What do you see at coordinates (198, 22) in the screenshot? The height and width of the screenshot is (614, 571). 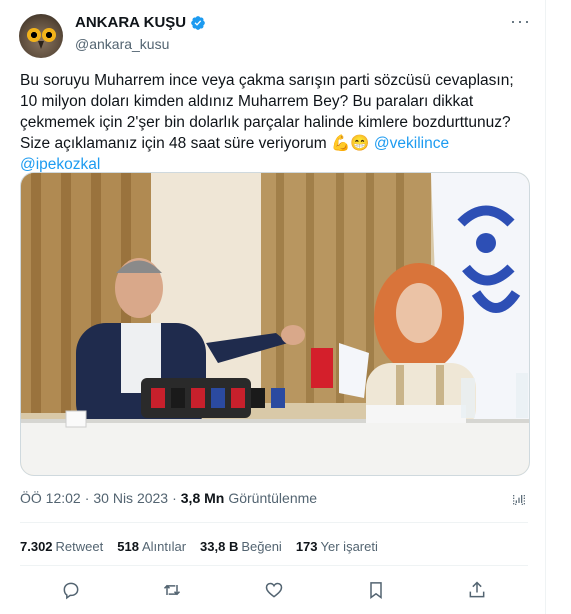 I see `verified-badge-icon` at bounding box center [198, 22].